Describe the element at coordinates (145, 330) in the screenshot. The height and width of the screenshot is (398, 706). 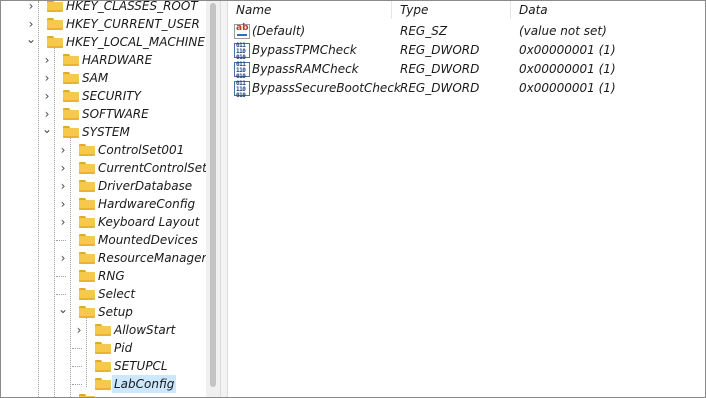
I see `tree-item-label: AllowStart` at that location.